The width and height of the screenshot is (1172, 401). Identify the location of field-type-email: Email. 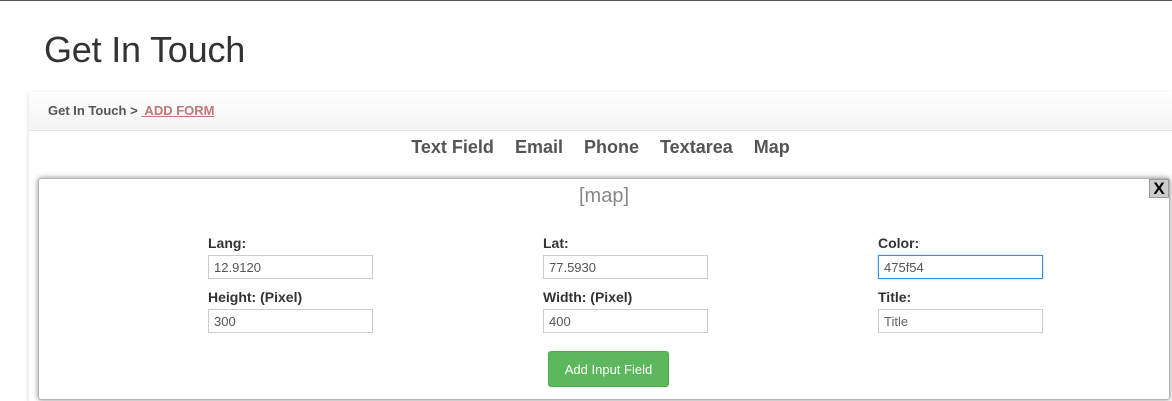
(539, 147).